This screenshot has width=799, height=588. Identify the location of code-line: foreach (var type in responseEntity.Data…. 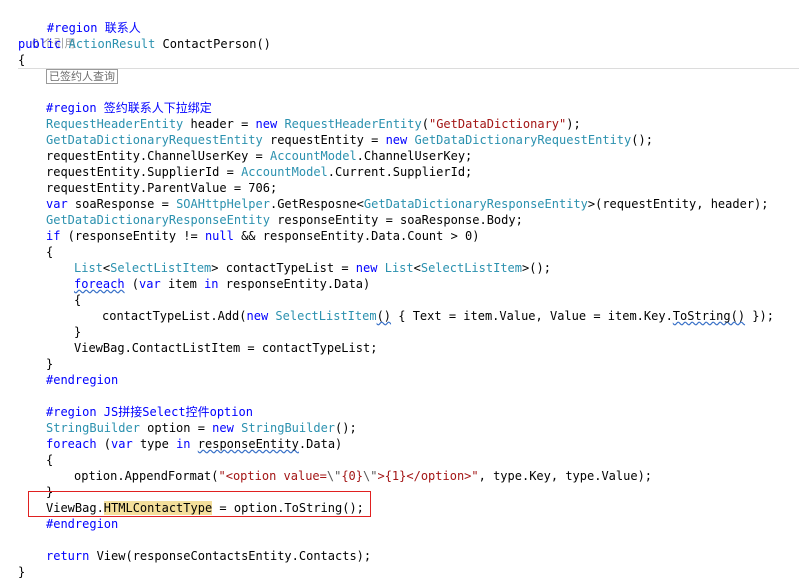
(194, 444).